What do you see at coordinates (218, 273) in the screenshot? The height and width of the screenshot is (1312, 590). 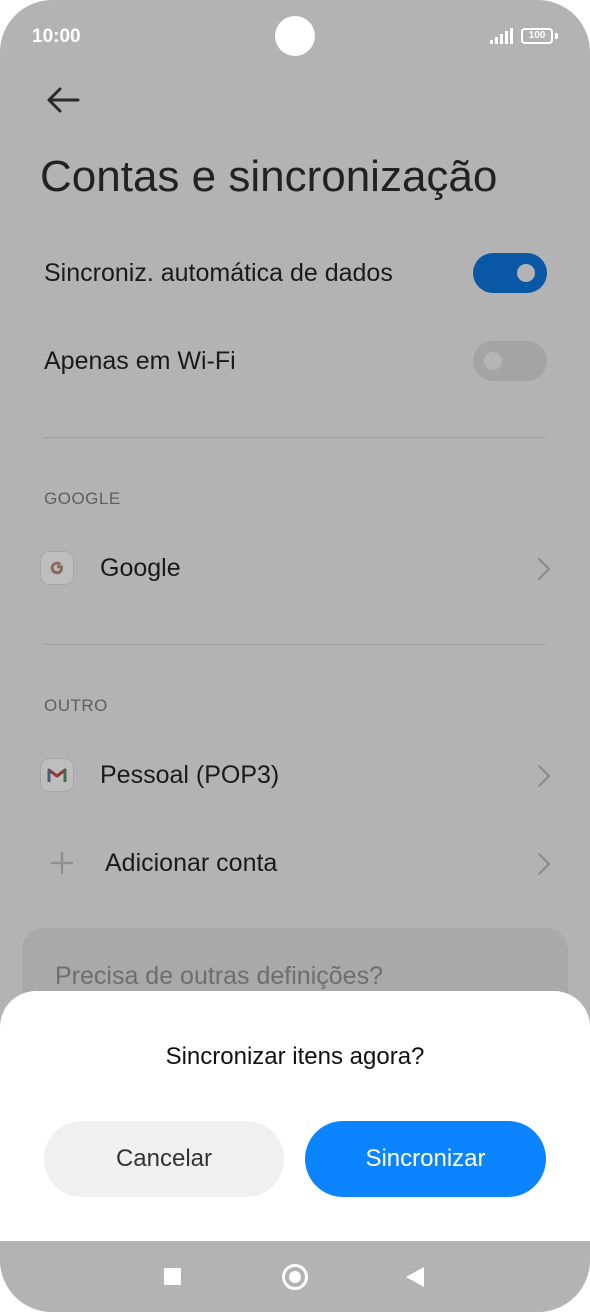 I see `auto-sync-label: Sincroniz. automática de dados` at bounding box center [218, 273].